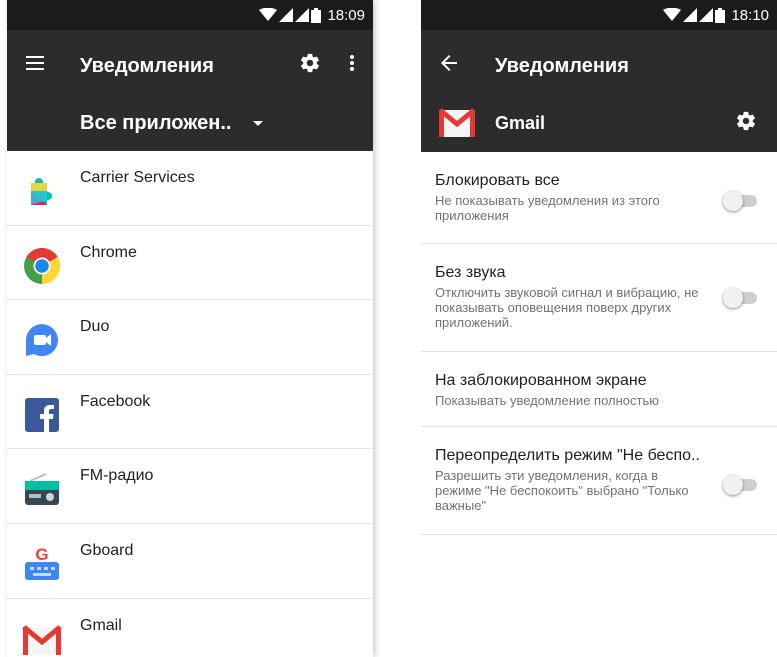  What do you see at coordinates (190, 263) in the screenshot?
I see `list-item: Chrome` at bounding box center [190, 263].